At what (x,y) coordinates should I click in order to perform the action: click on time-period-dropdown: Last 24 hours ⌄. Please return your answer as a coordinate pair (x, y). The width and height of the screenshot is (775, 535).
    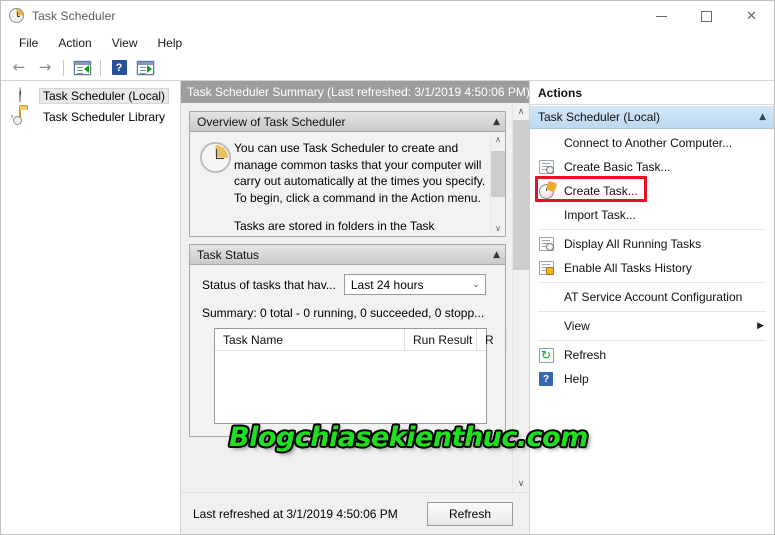
    Looking at the image, I should click on (414, 284).